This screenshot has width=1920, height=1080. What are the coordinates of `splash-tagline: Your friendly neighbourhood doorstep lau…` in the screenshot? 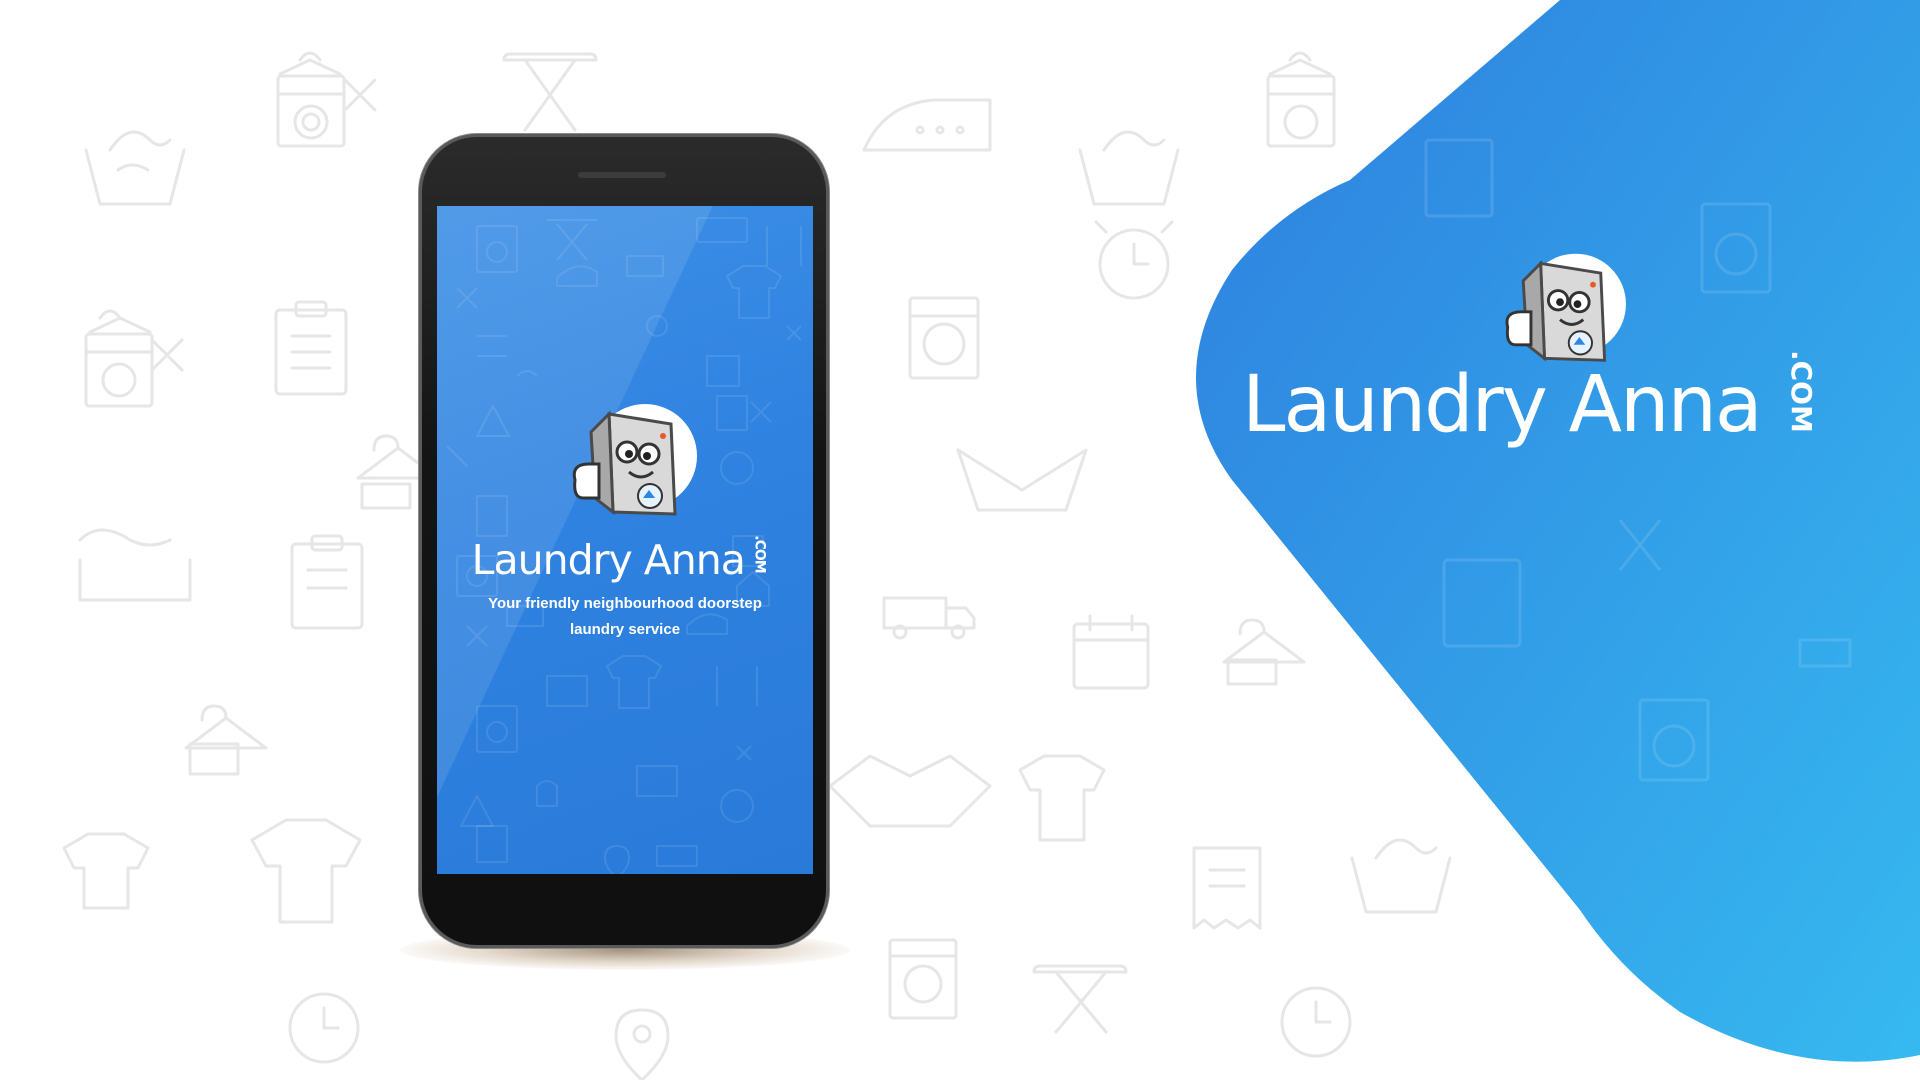 It's located at (625, 617).